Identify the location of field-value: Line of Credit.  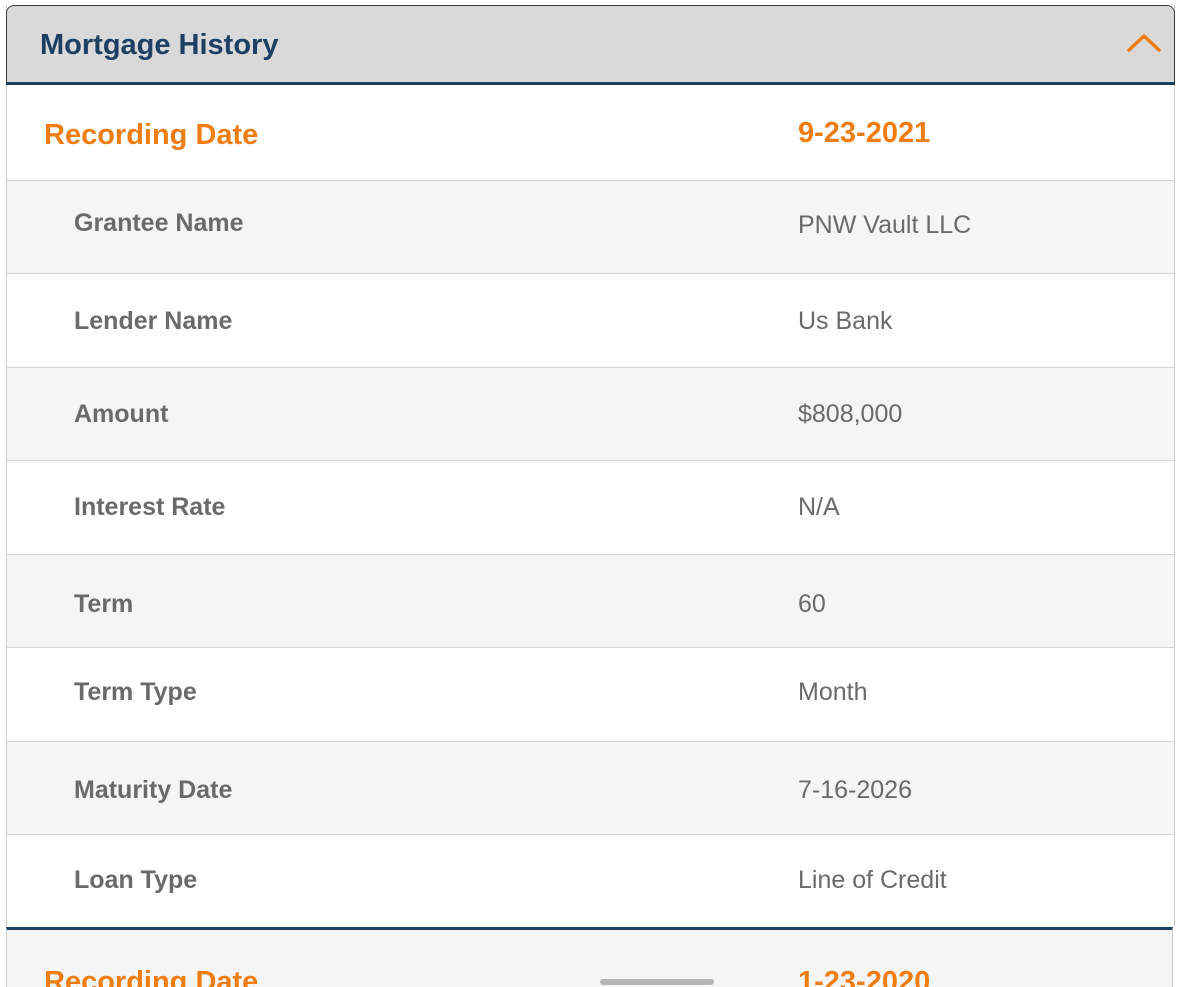
(872, 880).